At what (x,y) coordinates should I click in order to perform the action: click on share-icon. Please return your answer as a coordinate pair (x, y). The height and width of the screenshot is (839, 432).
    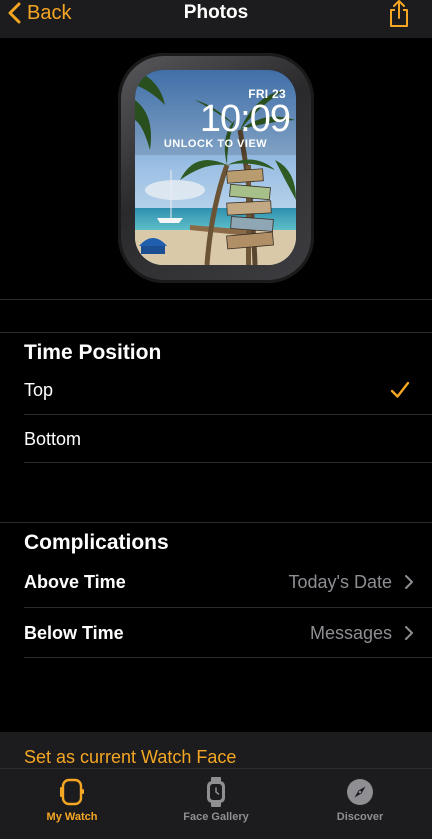
    Looking at the image, I should click on (399, 13).